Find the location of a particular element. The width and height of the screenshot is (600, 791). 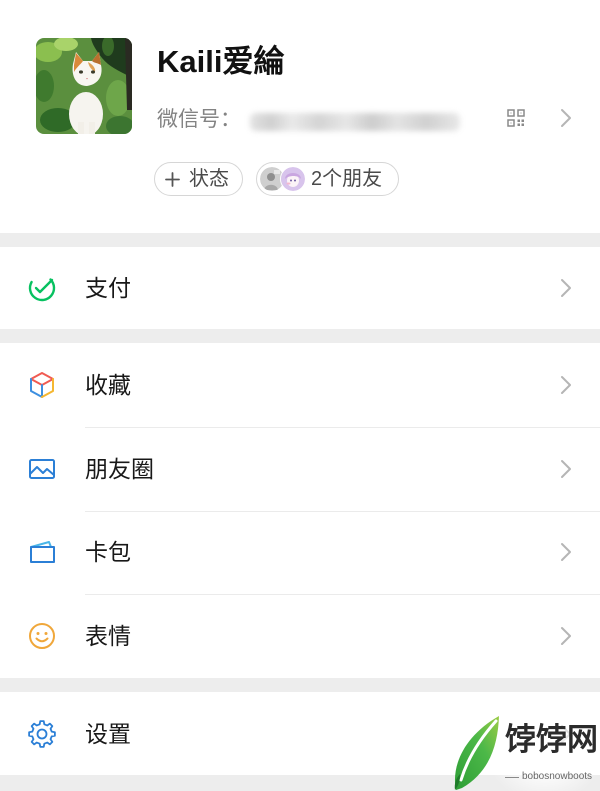

qr-code-icon is located at coordinates (516, 118).